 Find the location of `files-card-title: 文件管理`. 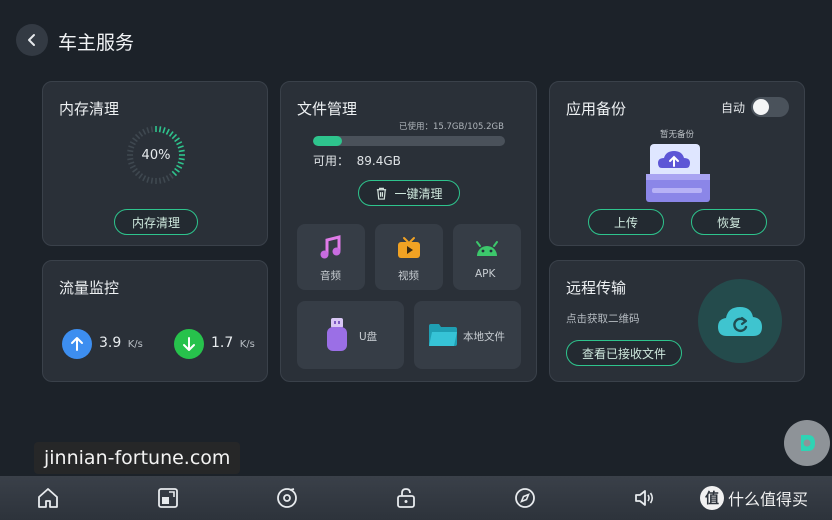

files-card-title: 文件管理 is located at coordinates (327, 109).